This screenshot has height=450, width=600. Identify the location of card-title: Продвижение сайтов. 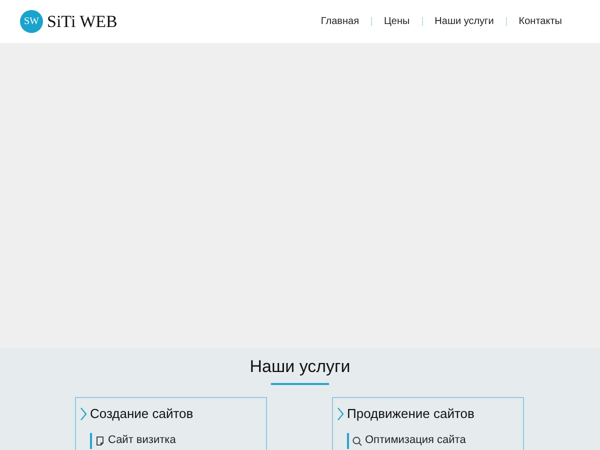
(410, 414).